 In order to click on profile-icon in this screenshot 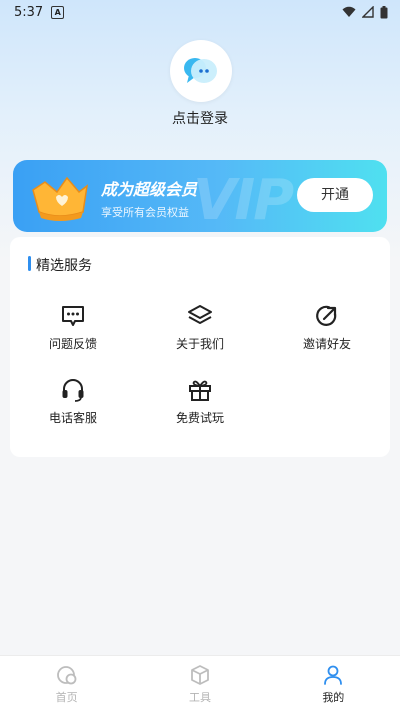, I will do `click(333, 675)`.